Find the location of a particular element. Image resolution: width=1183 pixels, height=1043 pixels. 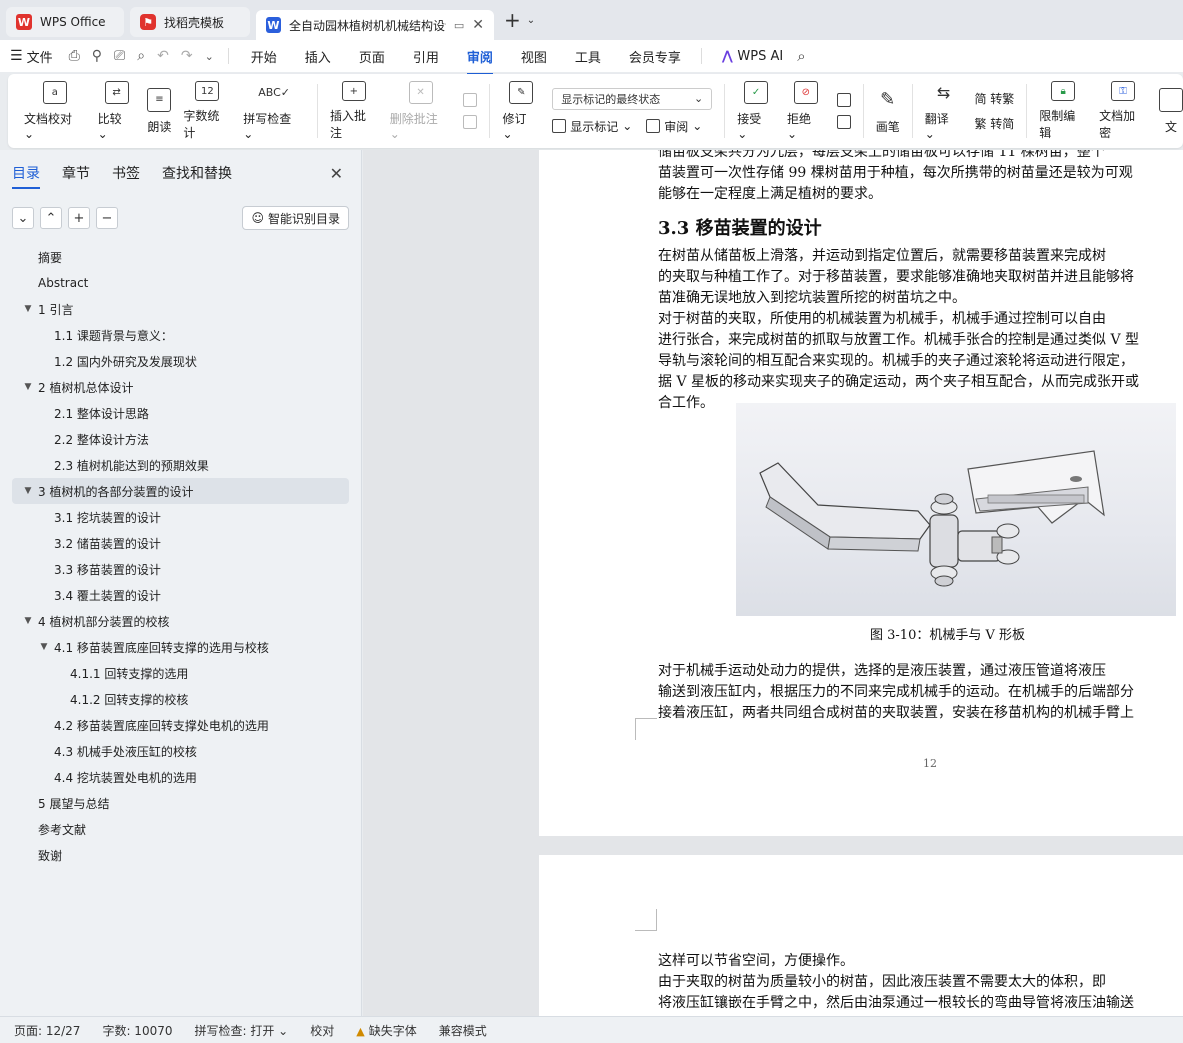

toc-item: 摘要 is located at coordinates (180, 257).